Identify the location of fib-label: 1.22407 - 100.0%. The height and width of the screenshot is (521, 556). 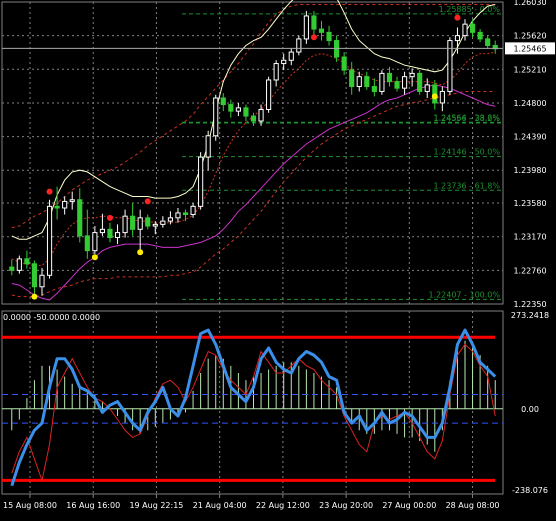
(464, 294).